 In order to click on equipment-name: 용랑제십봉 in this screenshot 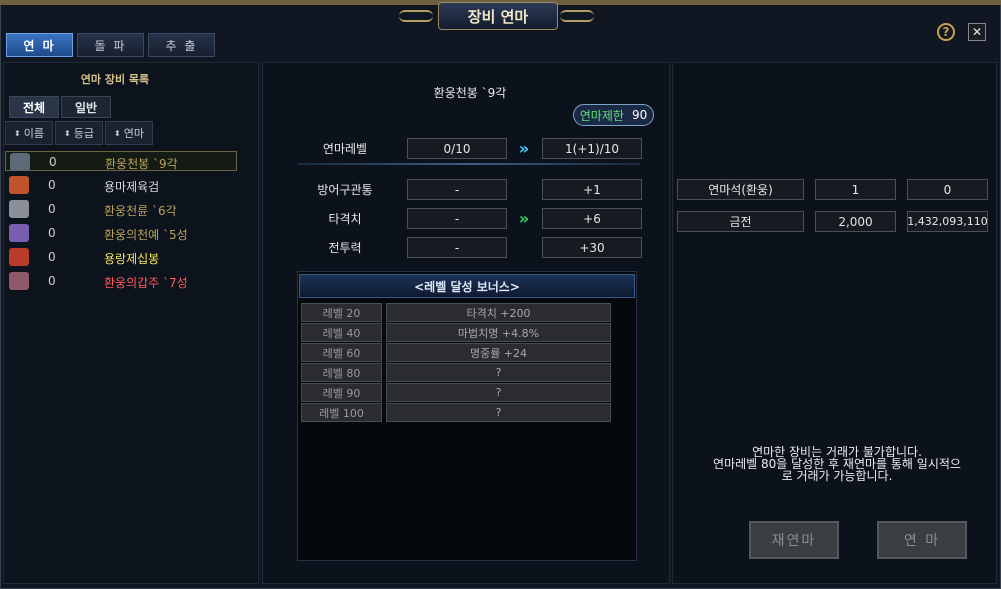, I will do `click(132, 259)`.